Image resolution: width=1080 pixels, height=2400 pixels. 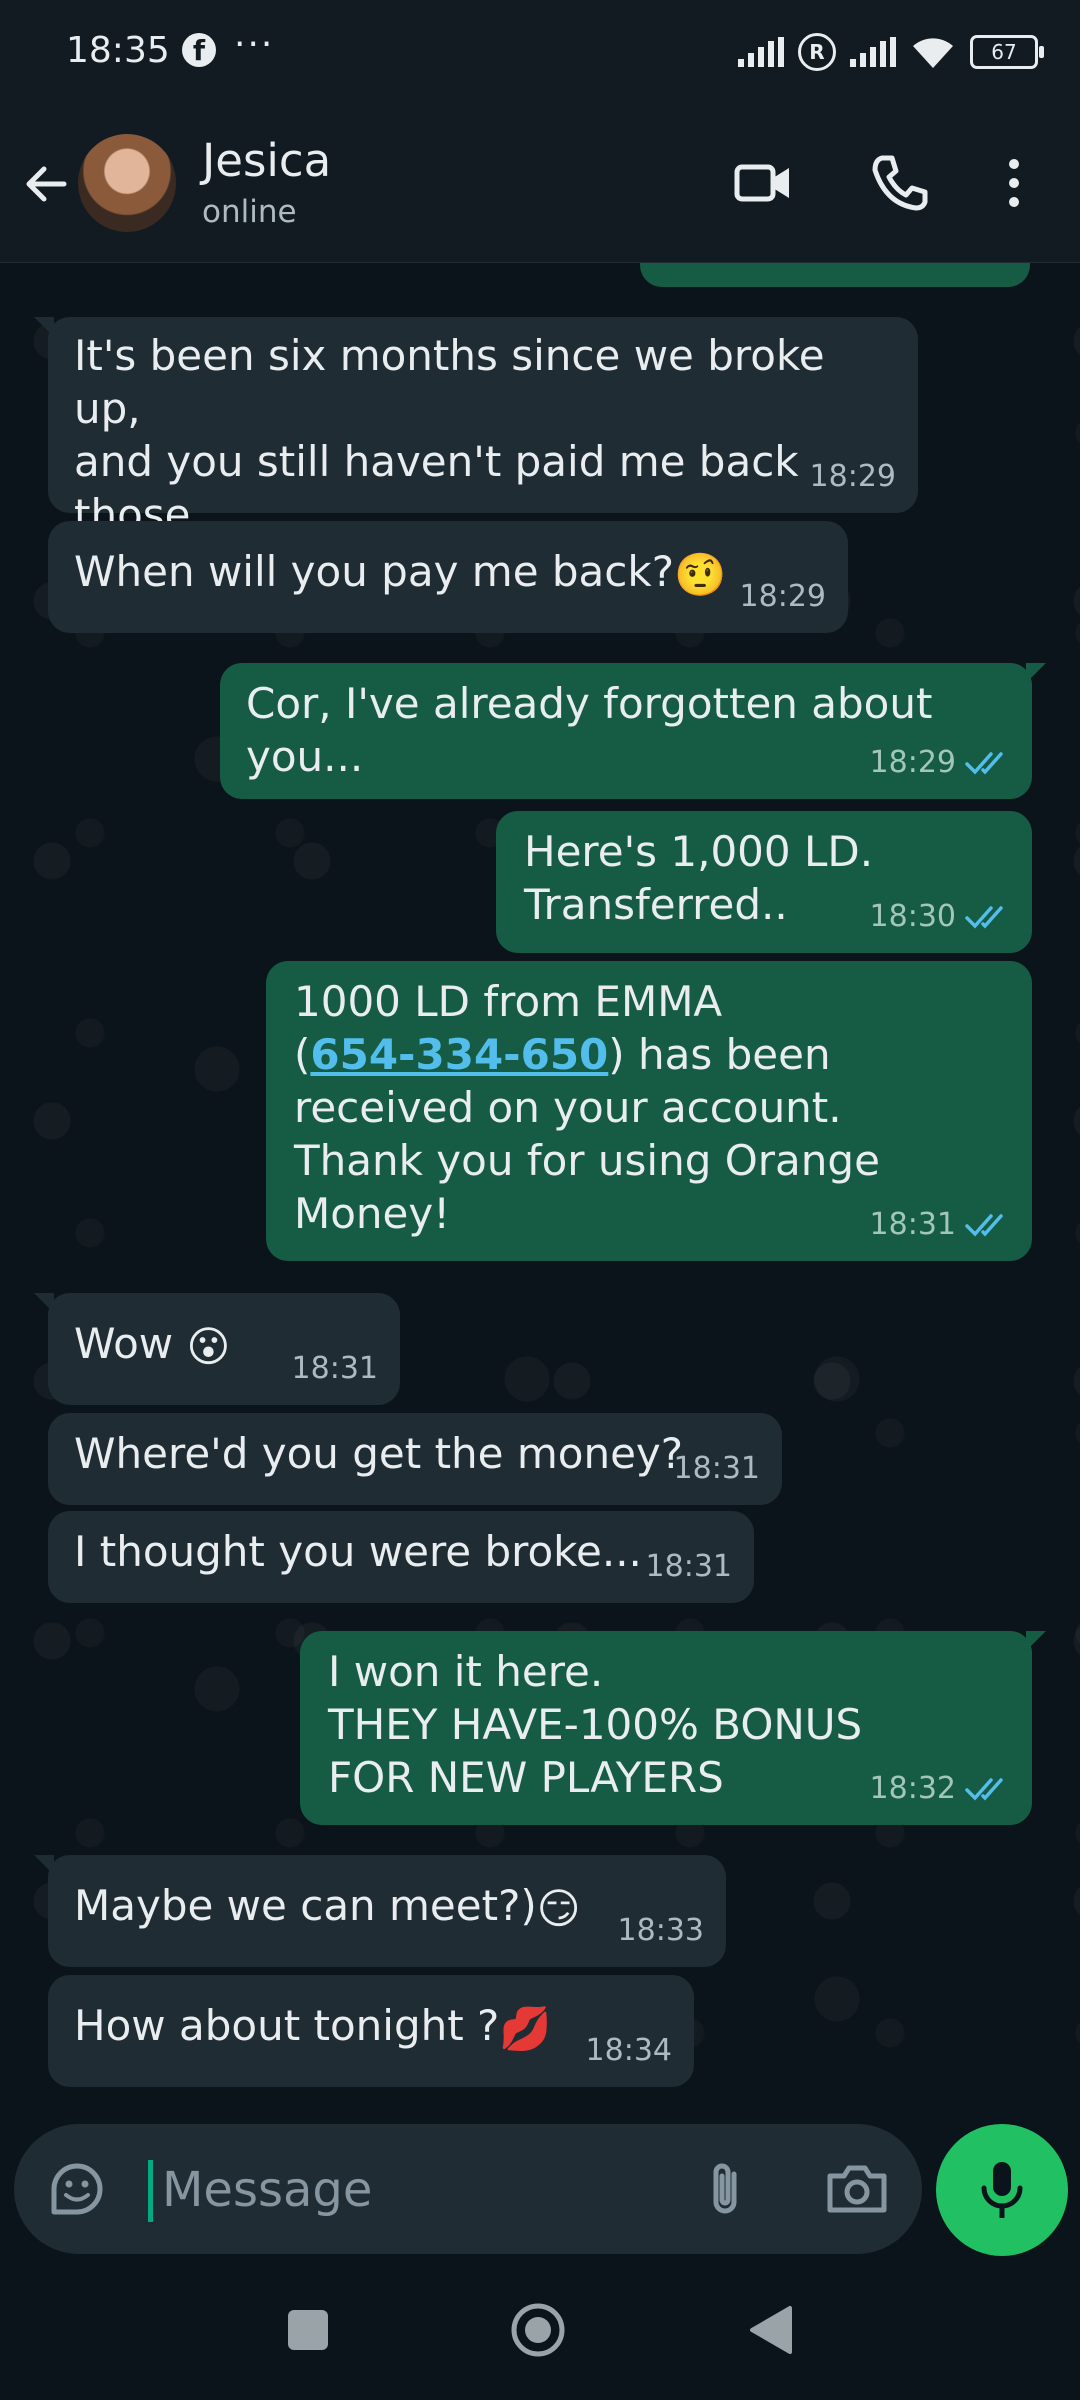 What do you see at coordinates (130, 1343) in the screenshot?
I see `message-text: Wow` at bounding box center [130, 1343].